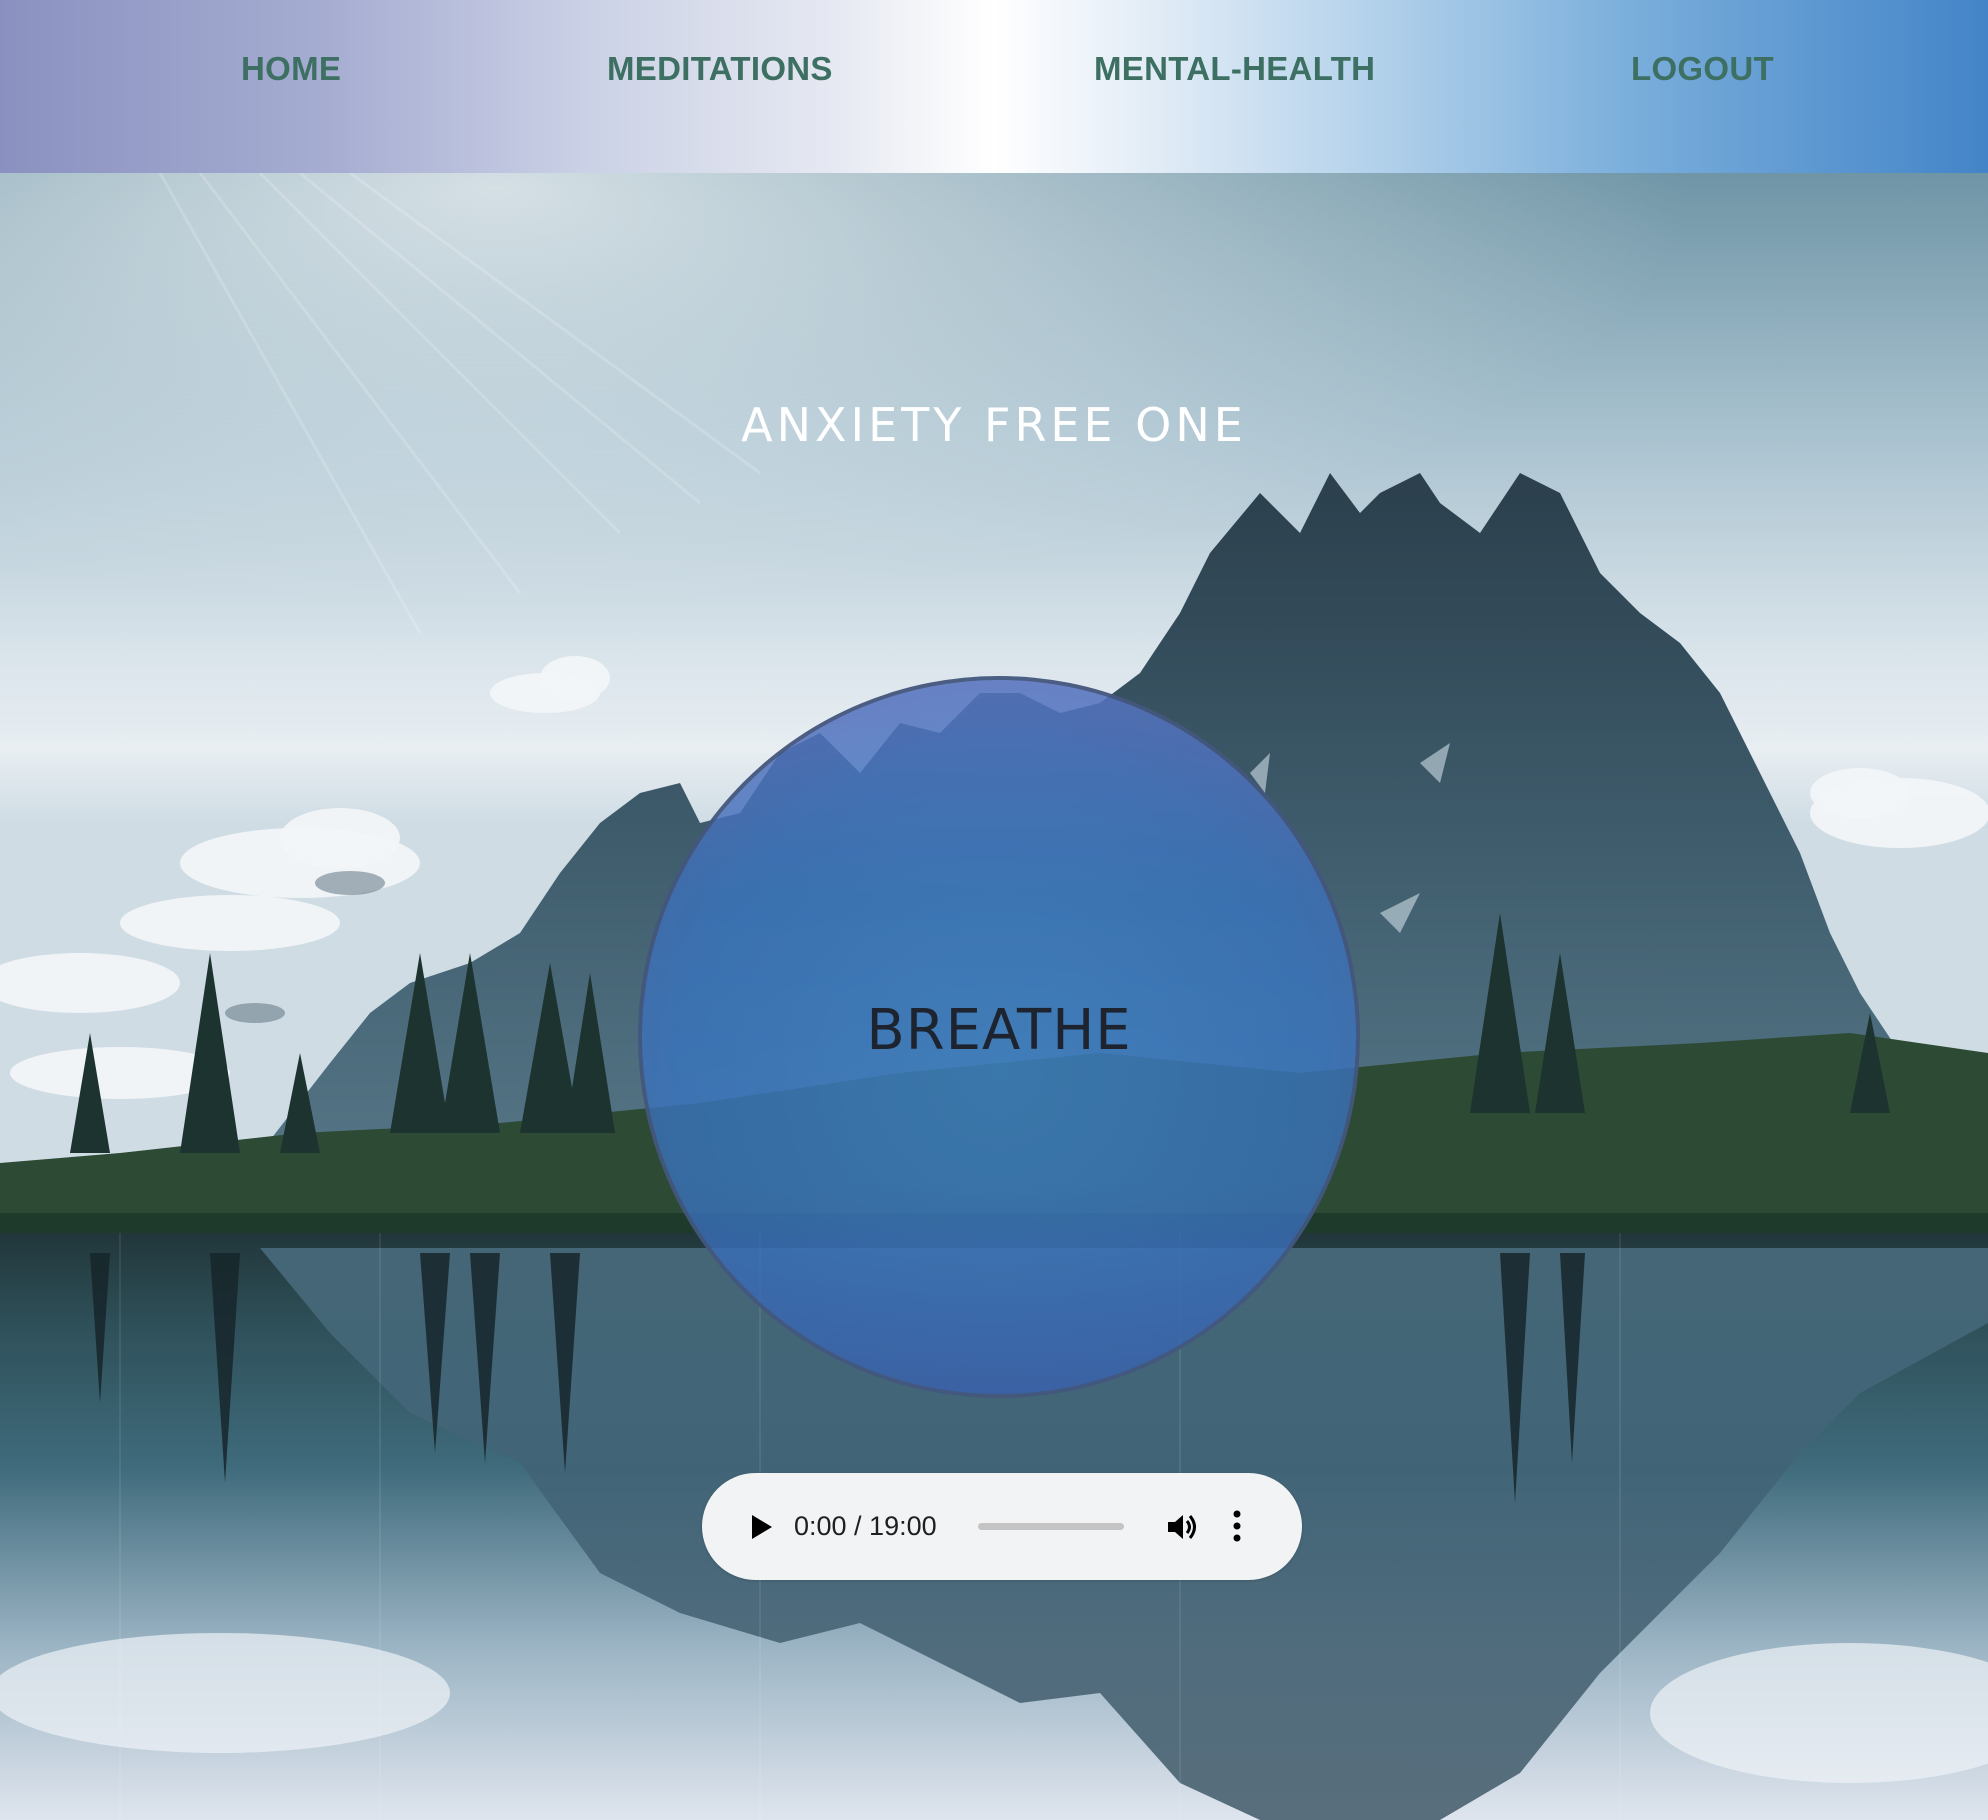  What do you see at coordinates (1234, 68) in the screenshot?
I see `nav-mental-health-link: MENTAL-HEALTH` at bounding box center [1234, 68].